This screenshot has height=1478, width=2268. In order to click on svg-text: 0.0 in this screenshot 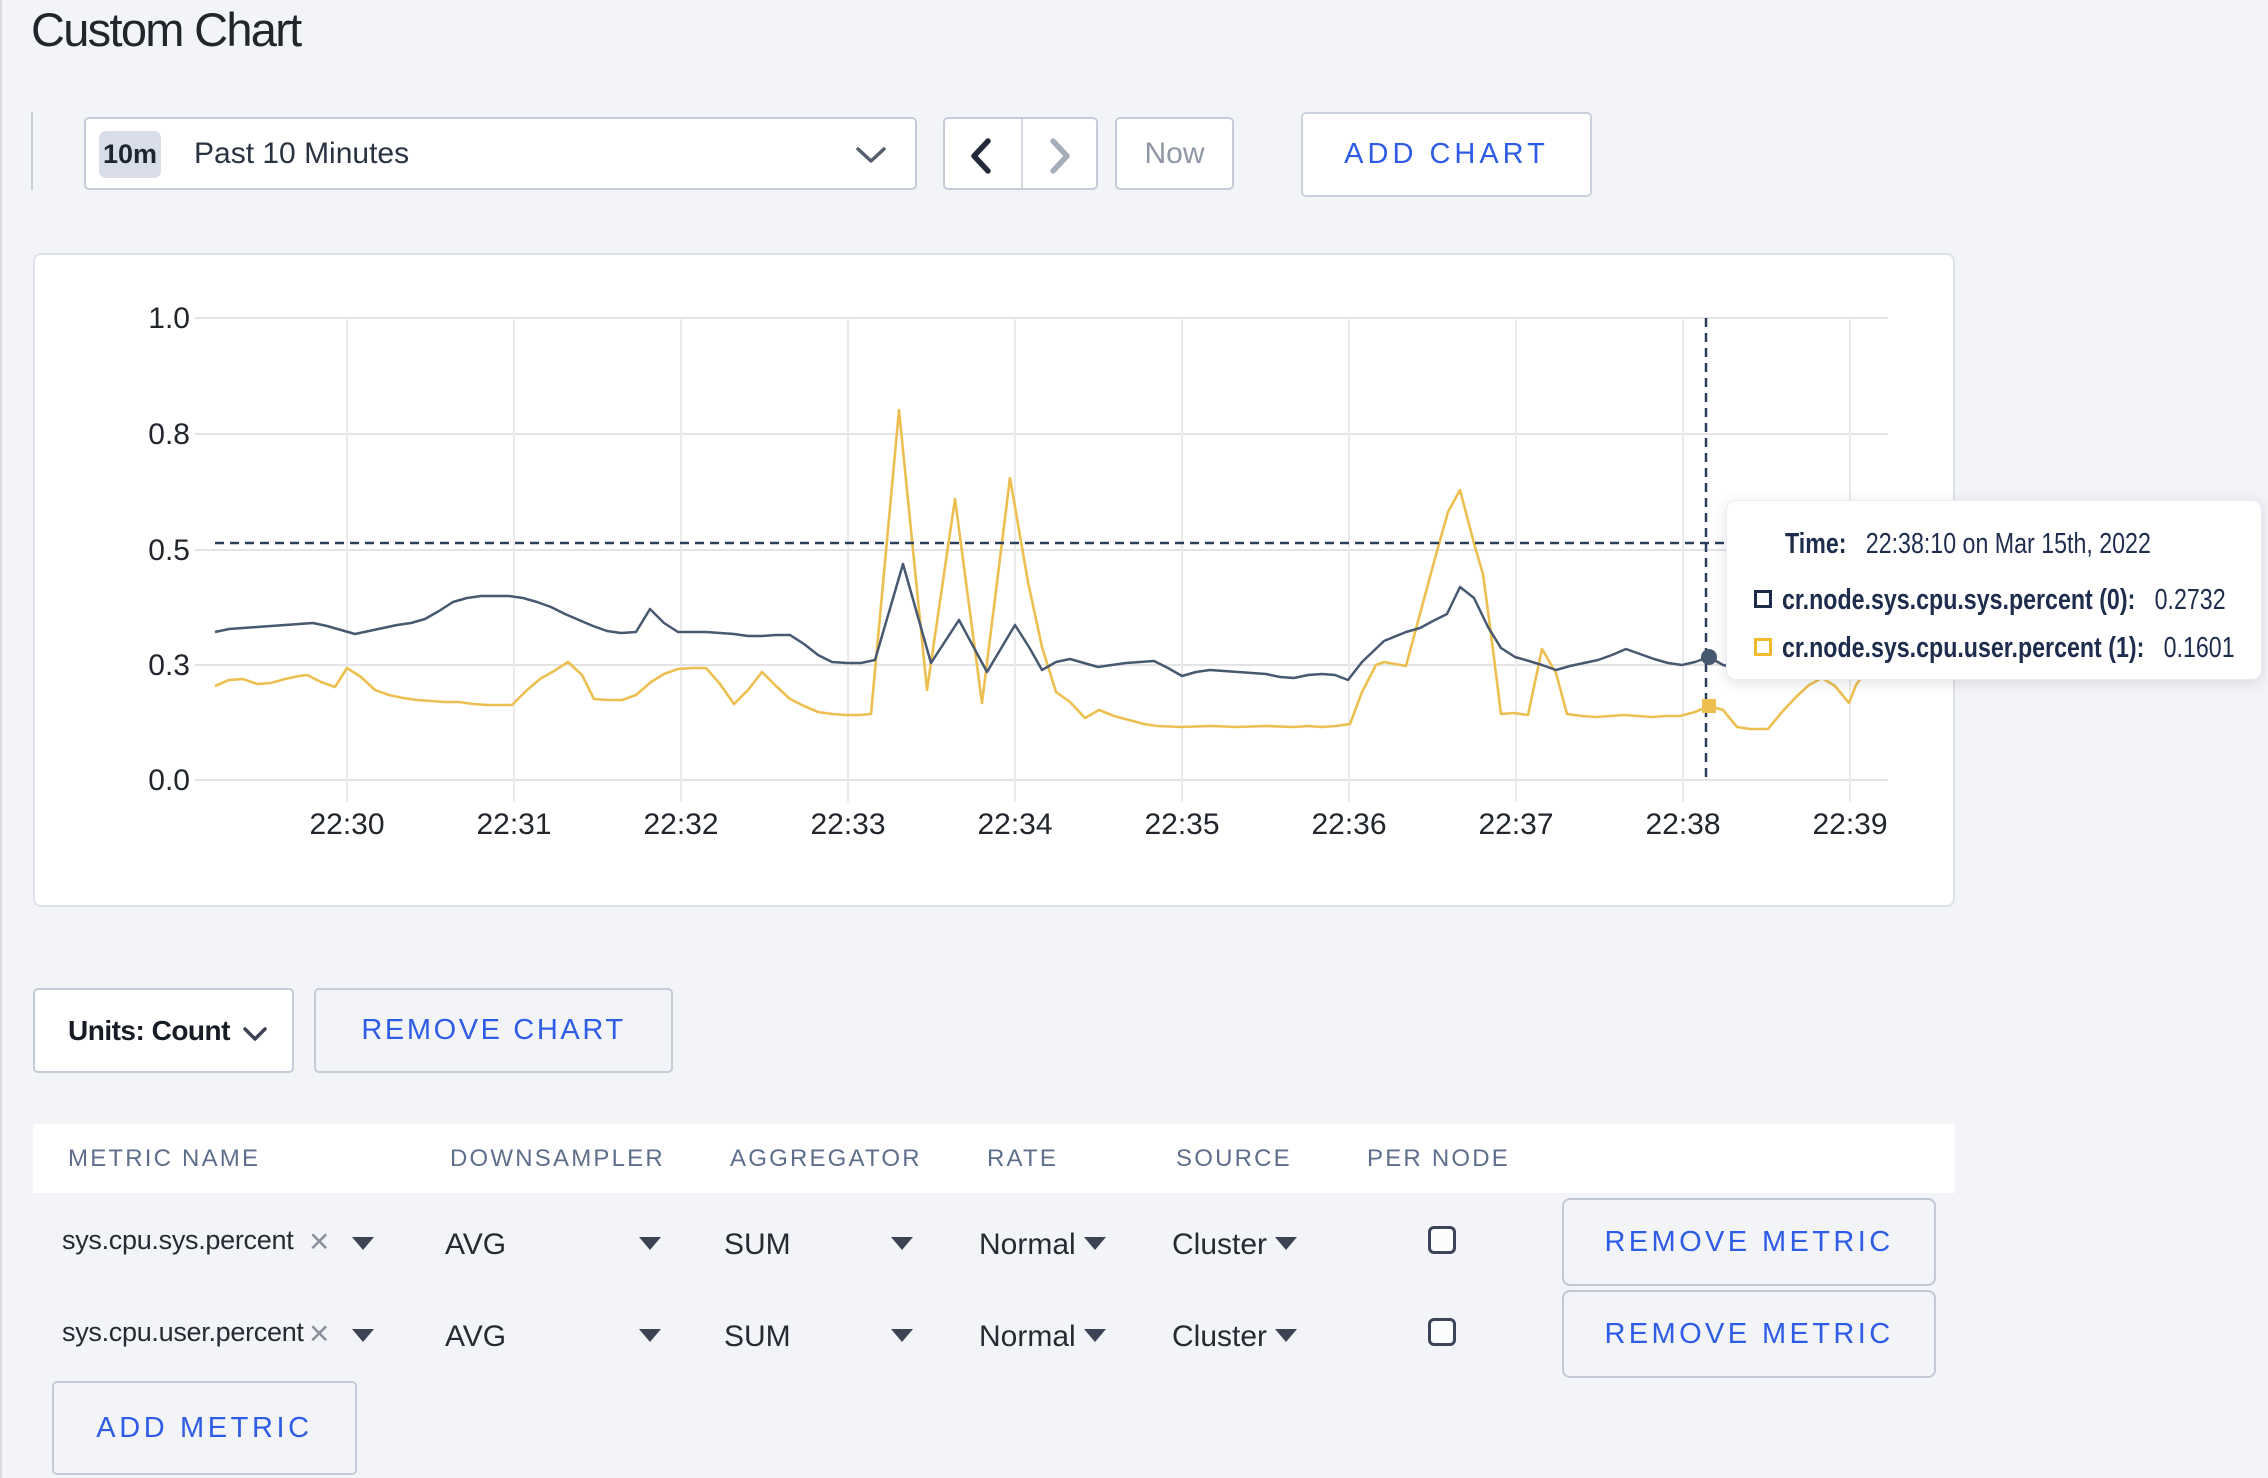, I will do `click(169, 780)`.